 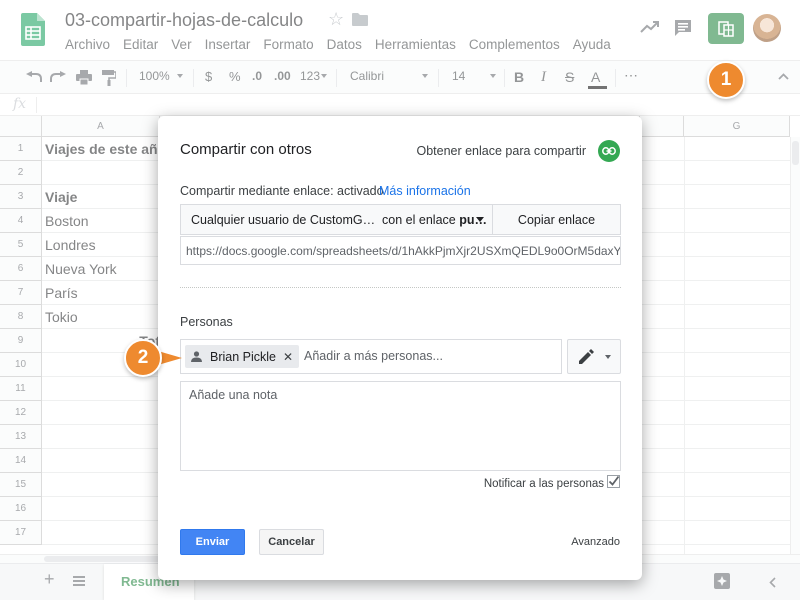 What do you see at coordinates (288, 357) in the screenshot?
I see `remove-person-icon: ✕` at bounding box center [288, 357].